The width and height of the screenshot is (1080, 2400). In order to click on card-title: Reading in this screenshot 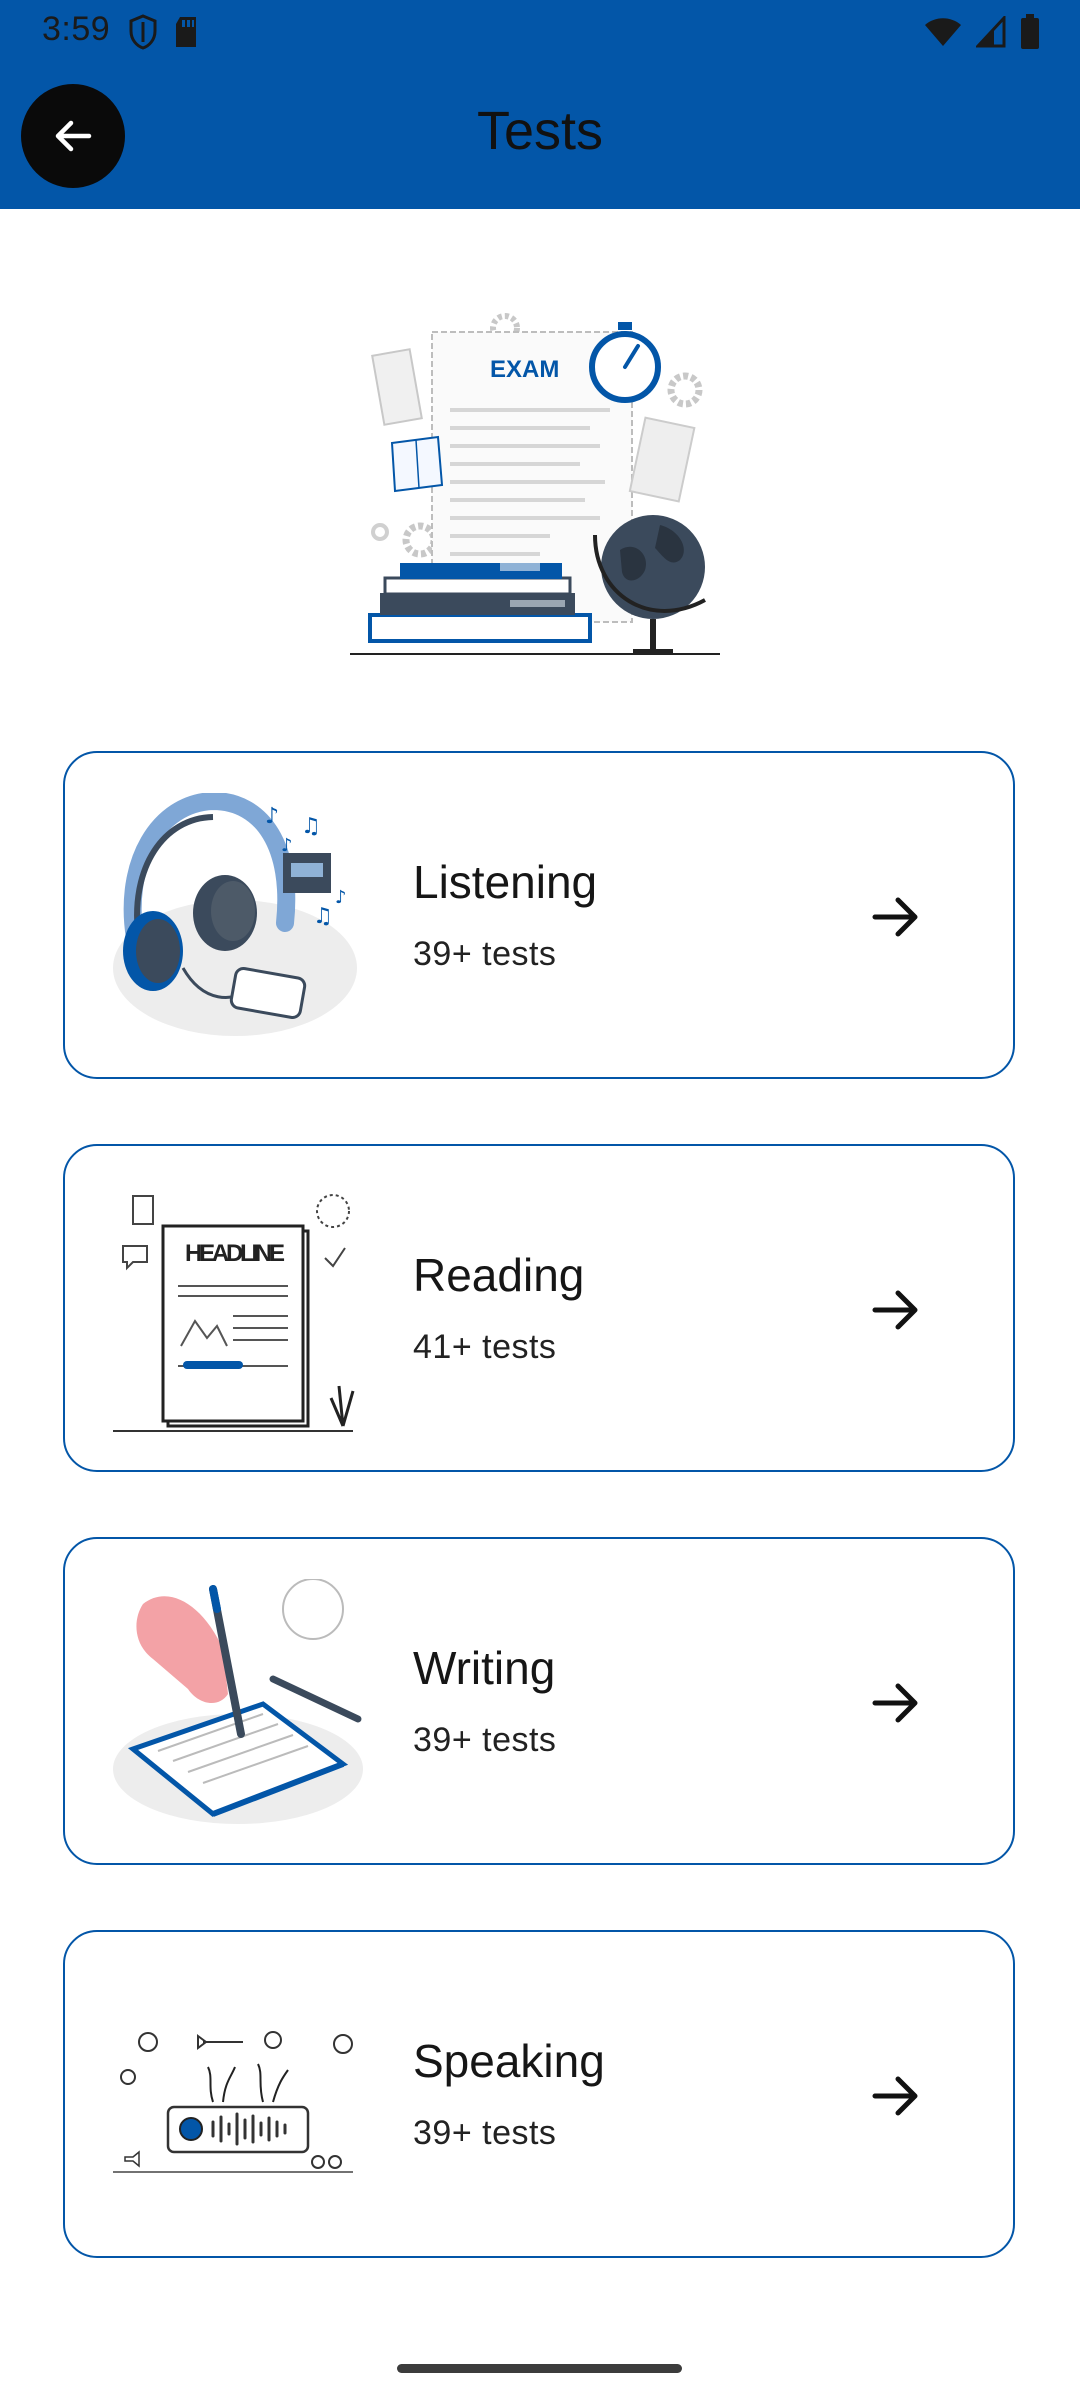, I will do `click(499, 1275)`.